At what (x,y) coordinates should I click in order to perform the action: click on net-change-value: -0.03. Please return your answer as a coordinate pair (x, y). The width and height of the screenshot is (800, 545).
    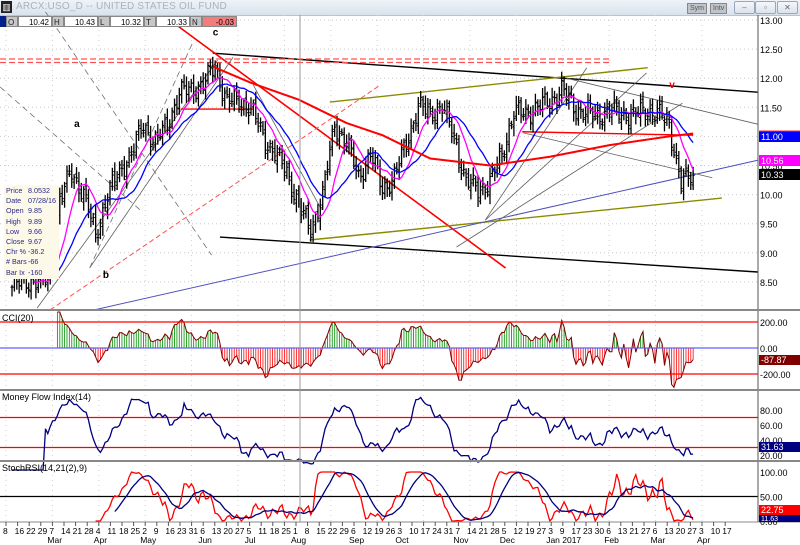
    Looking at the image, I should click on (219, 21).